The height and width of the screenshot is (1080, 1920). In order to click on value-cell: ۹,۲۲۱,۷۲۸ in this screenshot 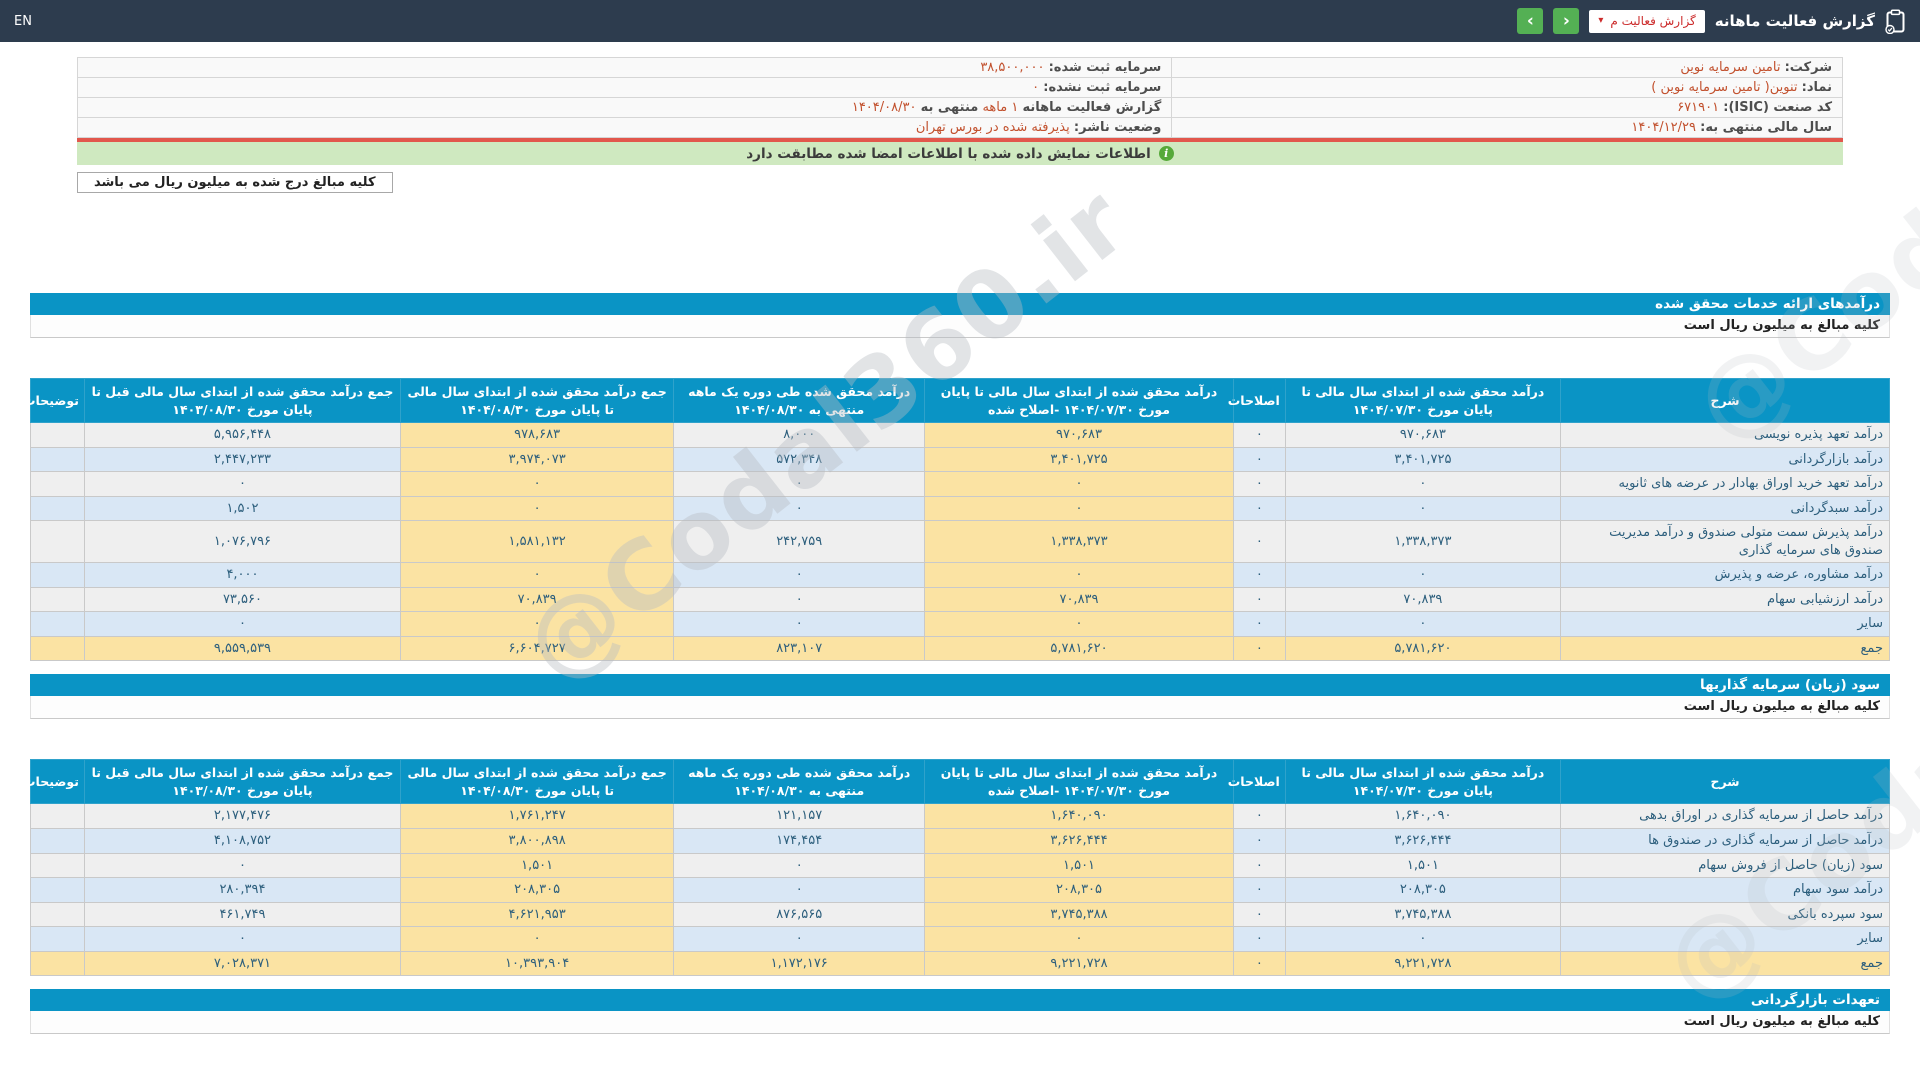, I will do `click(1422, 963)`.